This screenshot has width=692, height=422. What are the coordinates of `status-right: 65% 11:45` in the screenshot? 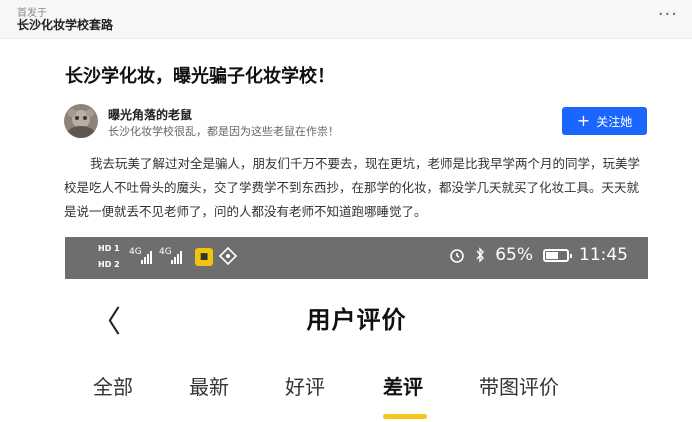 It's located at (538, 255).